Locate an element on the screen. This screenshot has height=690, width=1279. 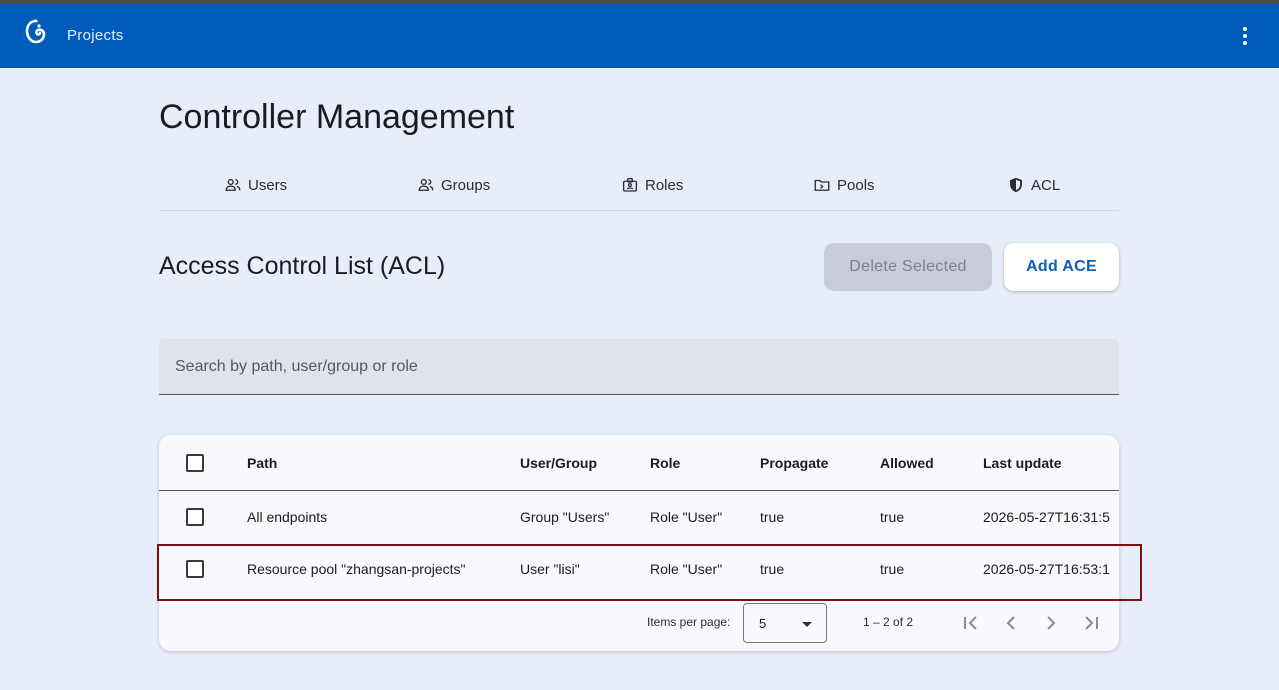
delete-selected-button: Delete Selected is located at coordinates (908, 267).